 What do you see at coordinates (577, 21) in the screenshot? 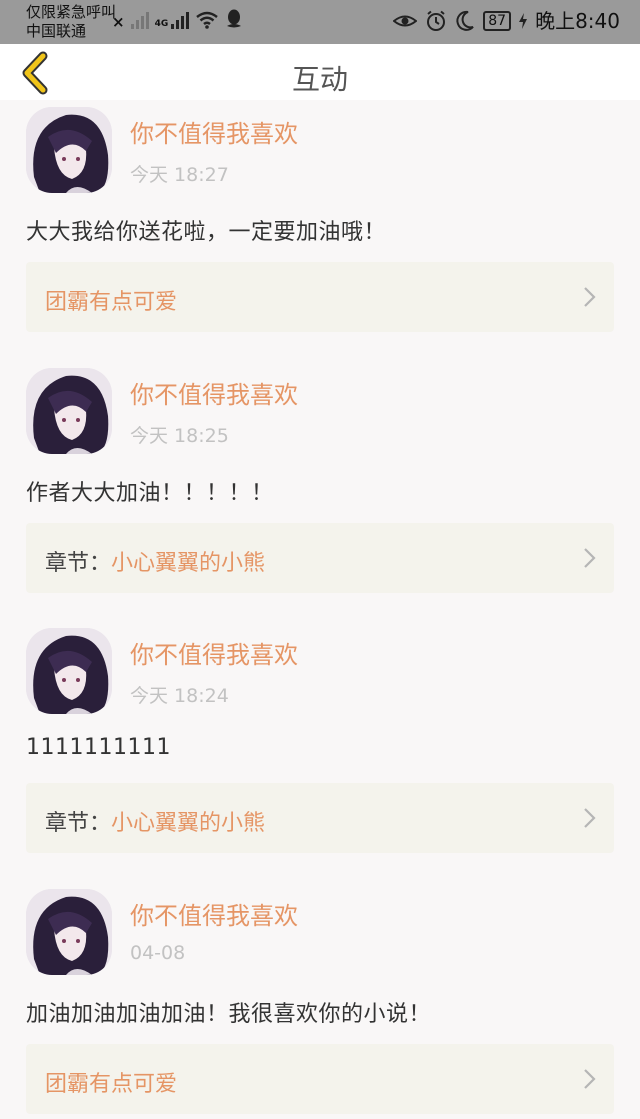
I see `clock: 晚上8:40` at bounding box center [577, 21].